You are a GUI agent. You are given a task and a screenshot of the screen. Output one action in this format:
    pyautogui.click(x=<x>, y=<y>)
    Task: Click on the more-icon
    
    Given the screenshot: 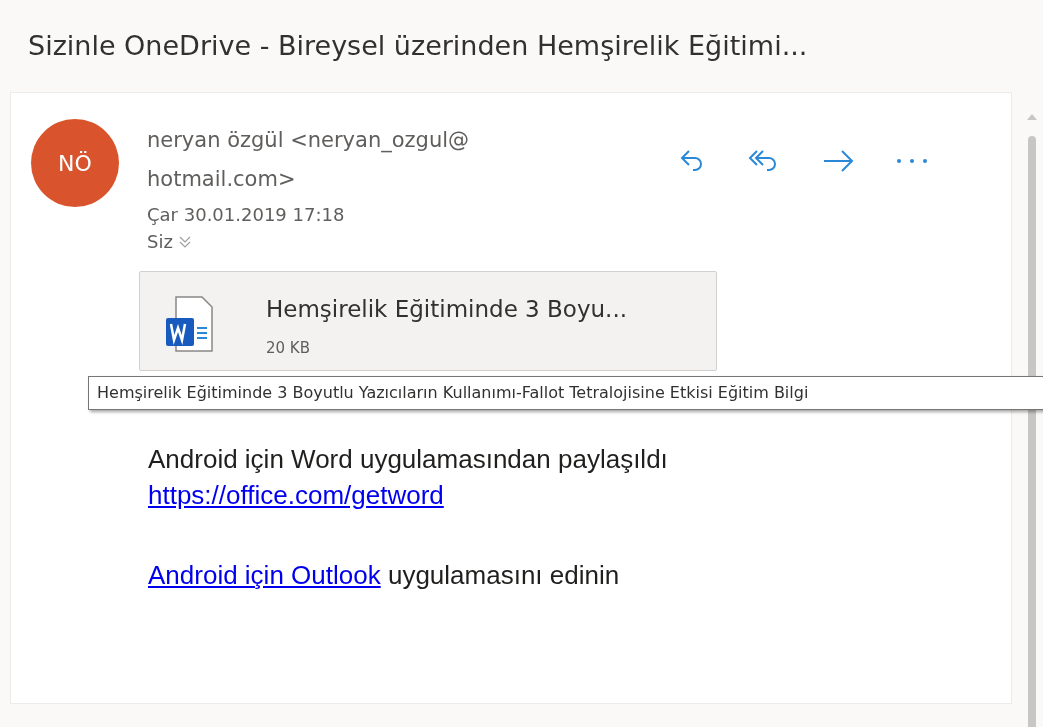 What is the action you would take?
    pyautogui.click(x=912, y=161)
    